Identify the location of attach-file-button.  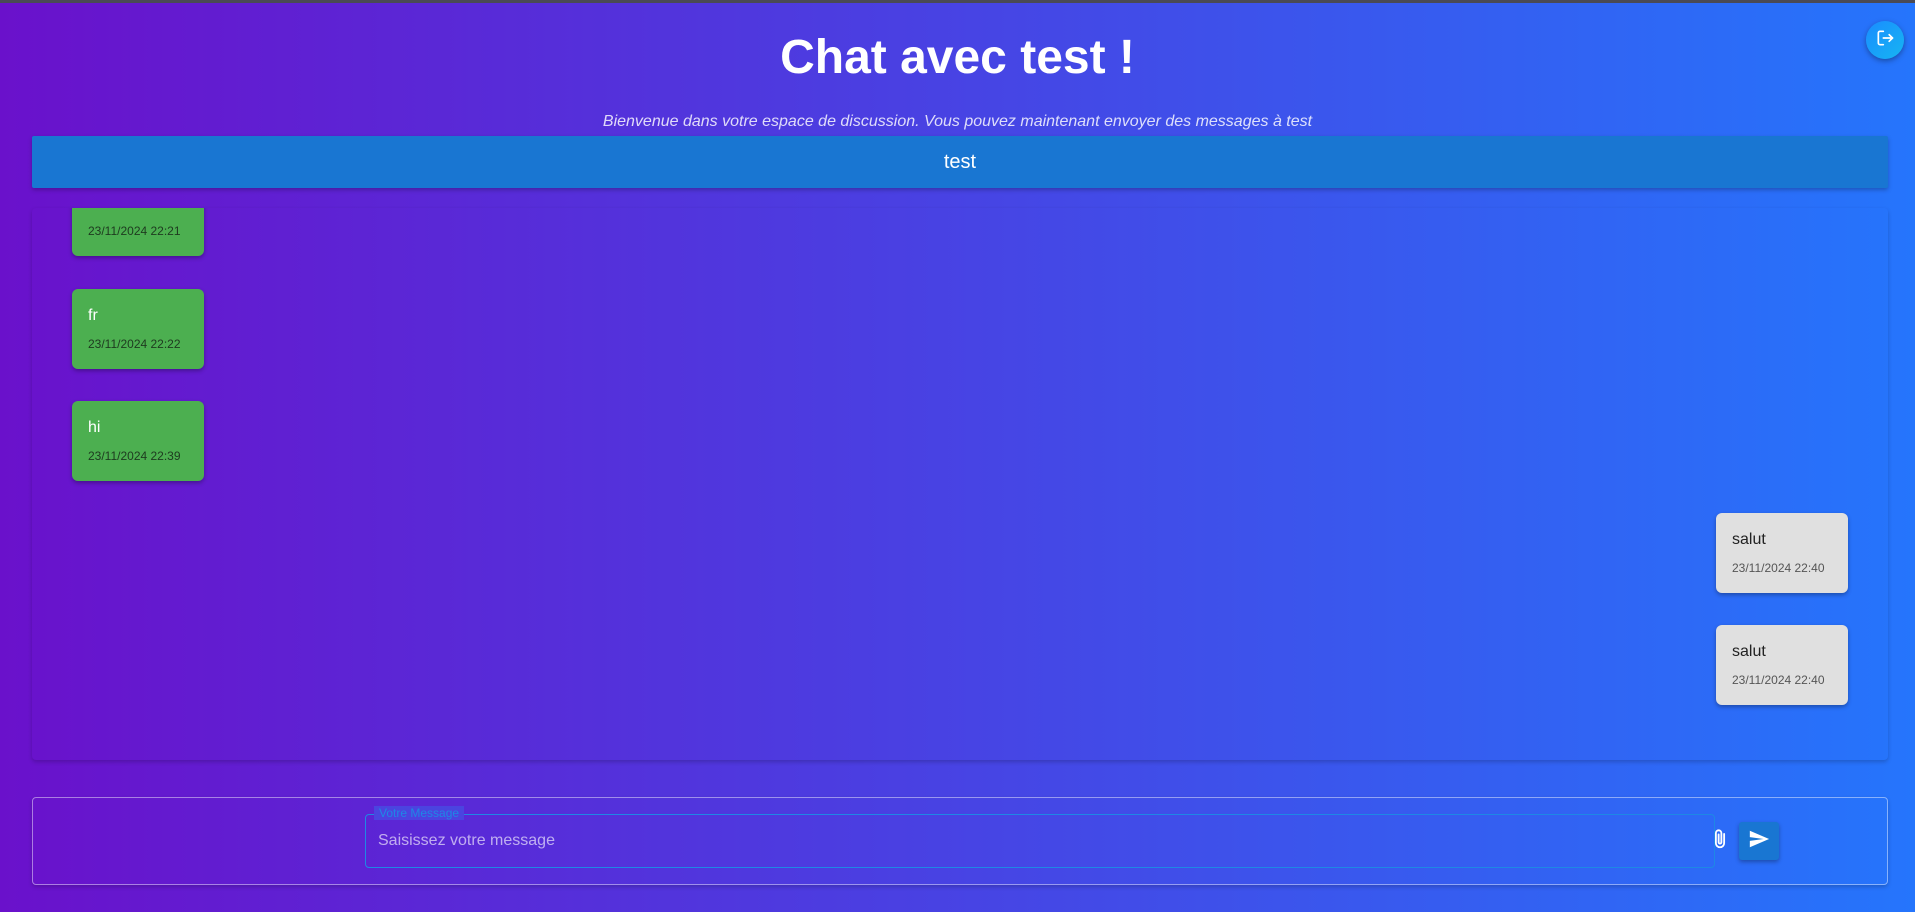
(1720, 841).